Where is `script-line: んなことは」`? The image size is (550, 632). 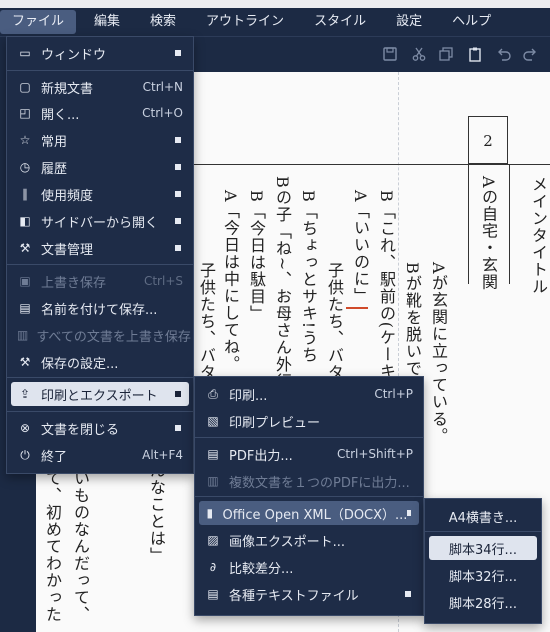 script-line: んなことは」 is located at coordinates (156, 513).